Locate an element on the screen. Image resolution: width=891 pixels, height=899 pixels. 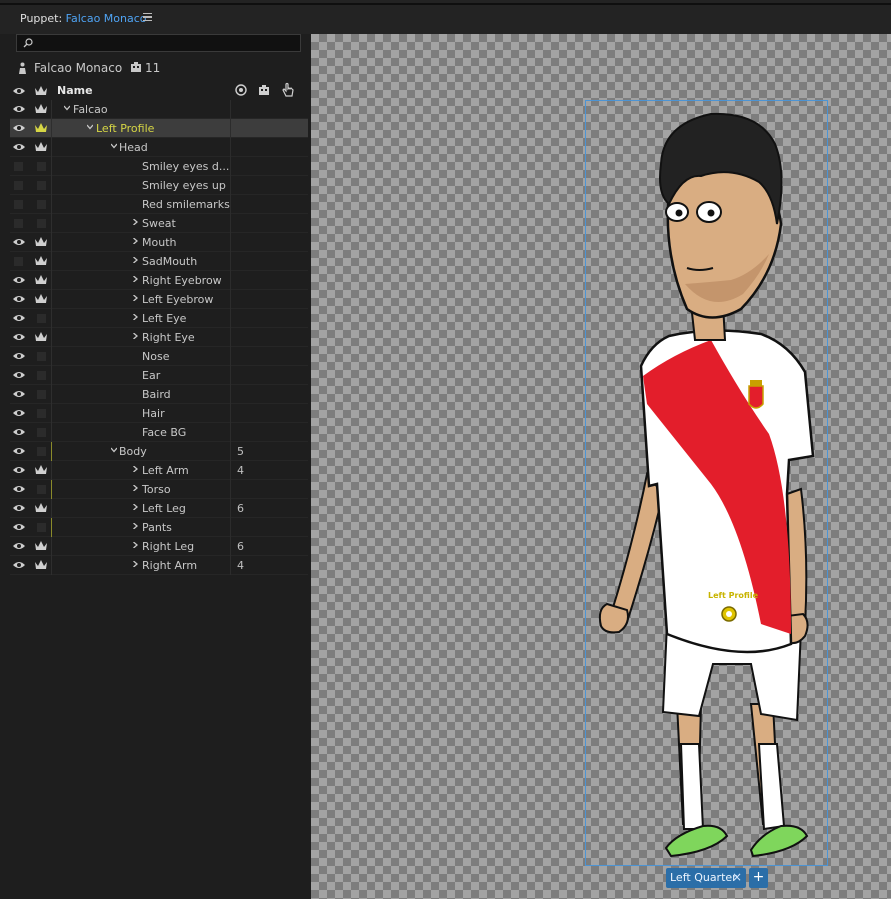
layer-row: Face BG is located at coordinates (159, 432).